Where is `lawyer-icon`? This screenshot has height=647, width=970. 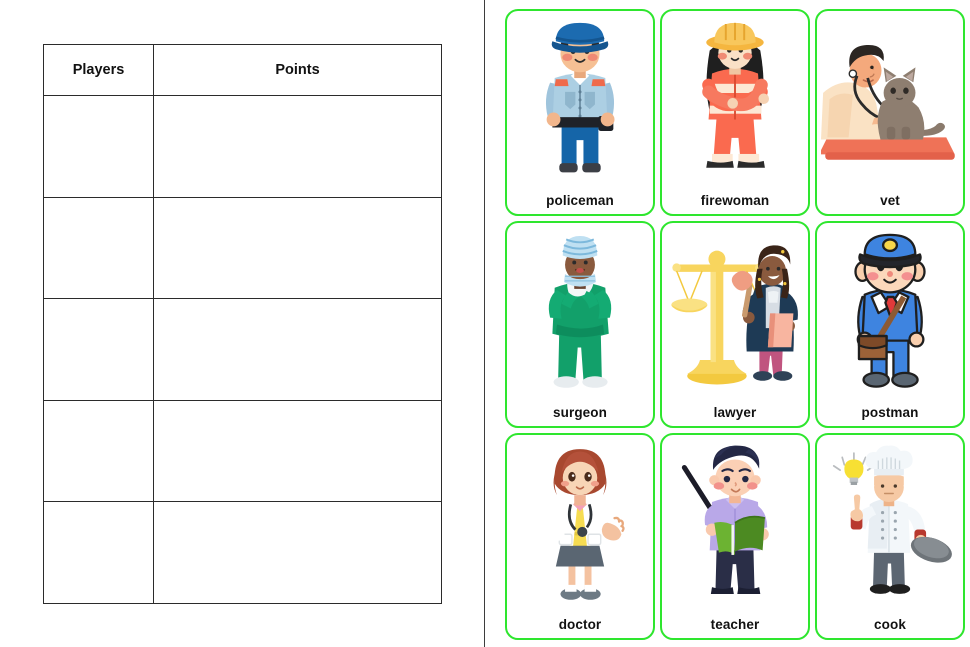
lawyer-icon is located at coordinates (735, 316).